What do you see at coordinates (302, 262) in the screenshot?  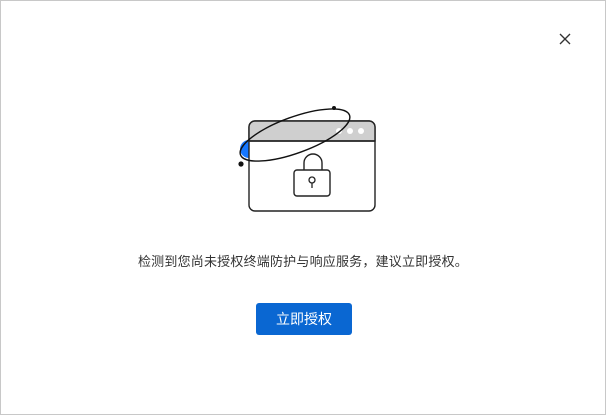 I see `authorization-message: 检测到您尚未授权终端防护与响应服务，建议立即授权。` at bounding box center [302, 262].